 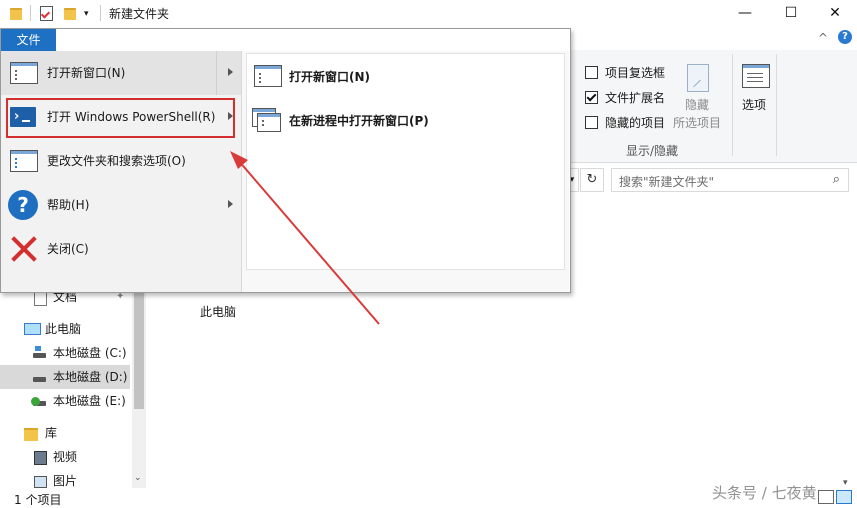 I want to click on arrow-line, so click(x=308, y=242).